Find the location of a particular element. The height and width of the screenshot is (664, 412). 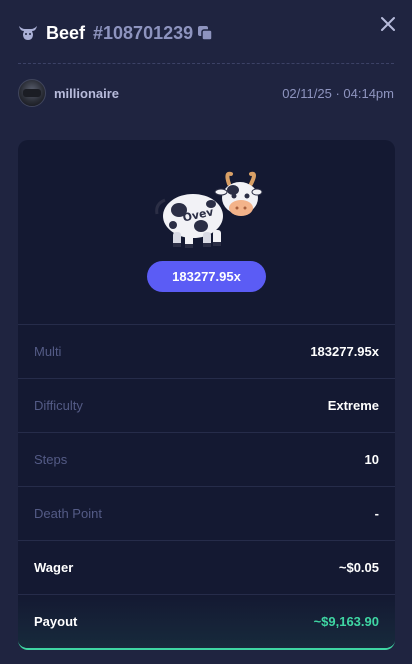

row-label: Death Point is located at coordinates (68, 513).